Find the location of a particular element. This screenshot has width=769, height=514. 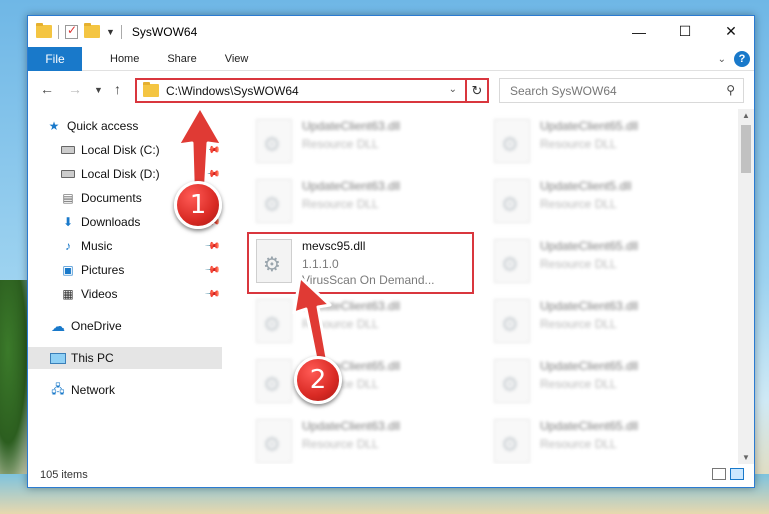

highlight-box-file is located at coordinates (360, 263).